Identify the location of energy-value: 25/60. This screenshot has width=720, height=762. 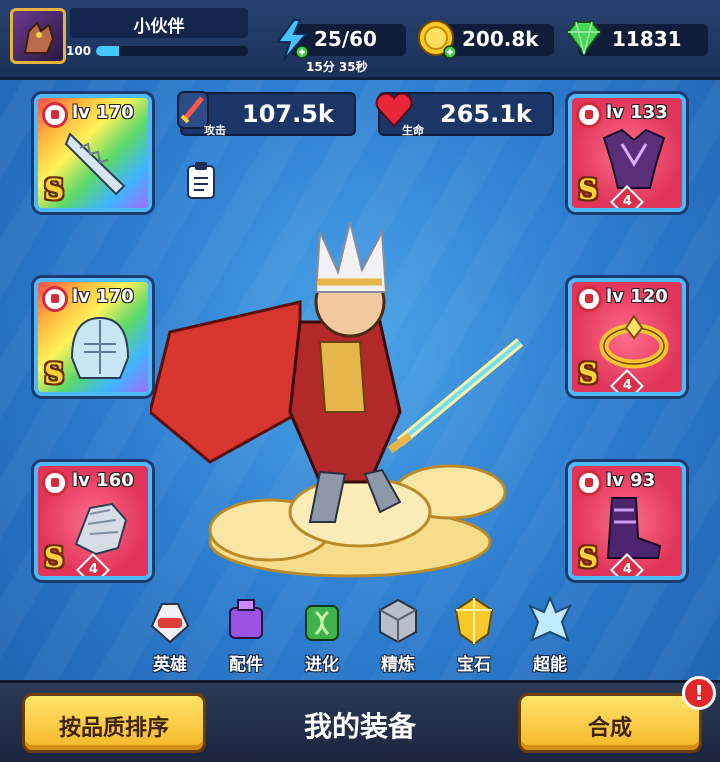
(345, 39).